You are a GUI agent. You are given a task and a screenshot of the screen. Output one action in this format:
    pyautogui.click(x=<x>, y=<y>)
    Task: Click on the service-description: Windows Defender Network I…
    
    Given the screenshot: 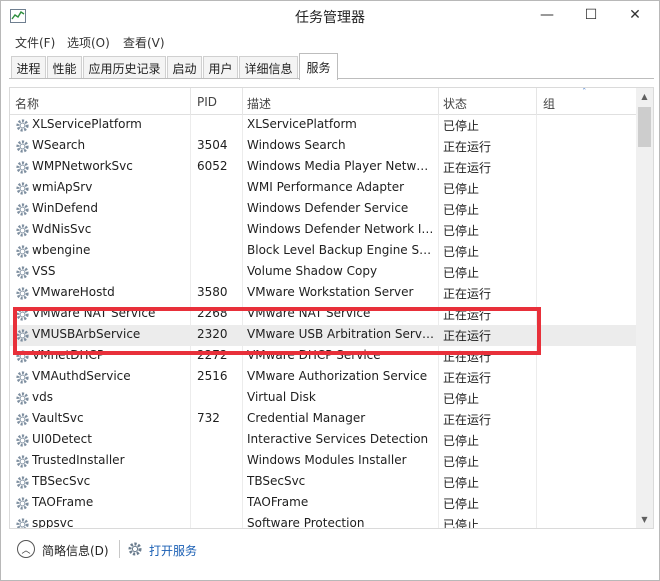 What is the action you would take?
    pyautogui.click(x=340, y=229)
    